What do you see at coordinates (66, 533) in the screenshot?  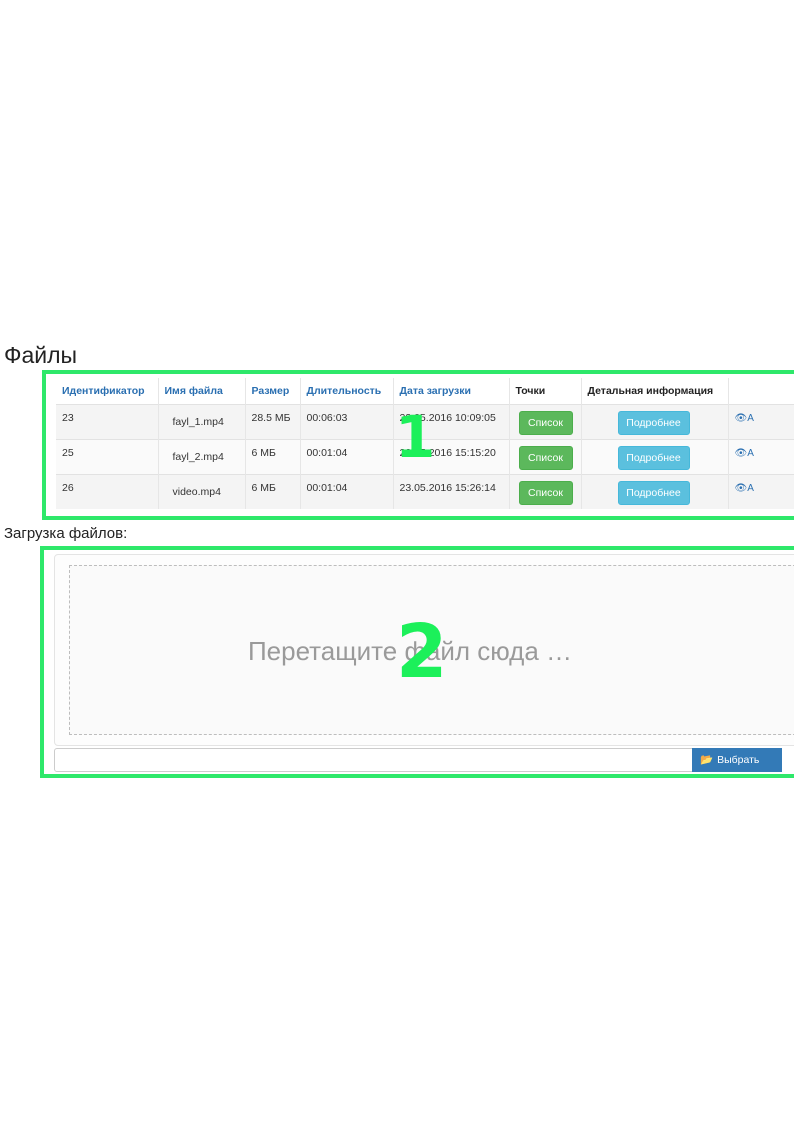 I see `upload-section-label: Загрузка файлов:` at bounding box center [66, 533].